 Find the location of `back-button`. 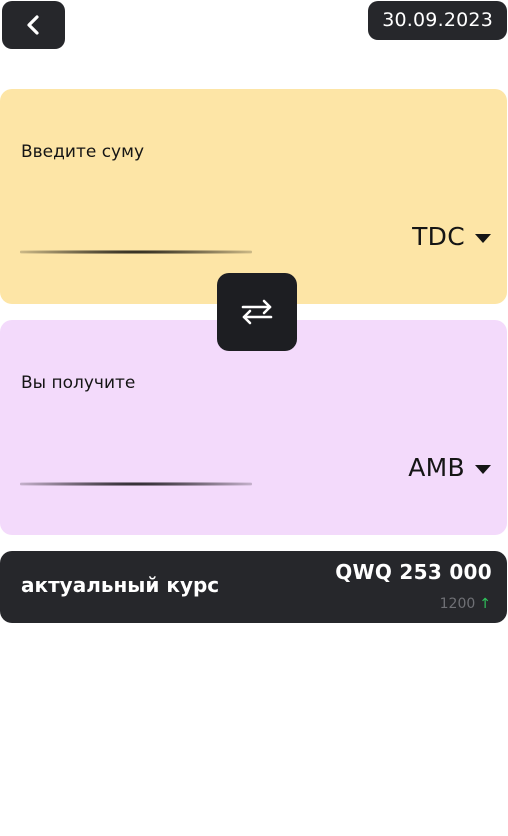

back-button is located at coordinates (33, 25).